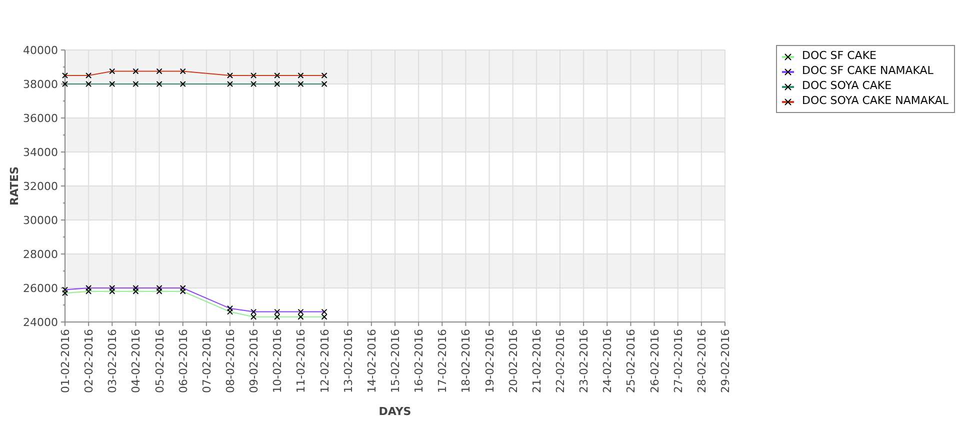 This screenshot has height=429, width=975. What do you see at coordinates (701, 361) in the screenshot?
I see `x-tick-label: 28-02-2016` at bounding box center [701, 361].